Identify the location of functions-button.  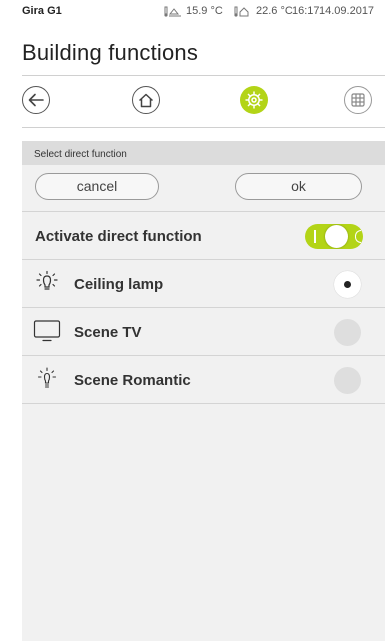
(254, 100).